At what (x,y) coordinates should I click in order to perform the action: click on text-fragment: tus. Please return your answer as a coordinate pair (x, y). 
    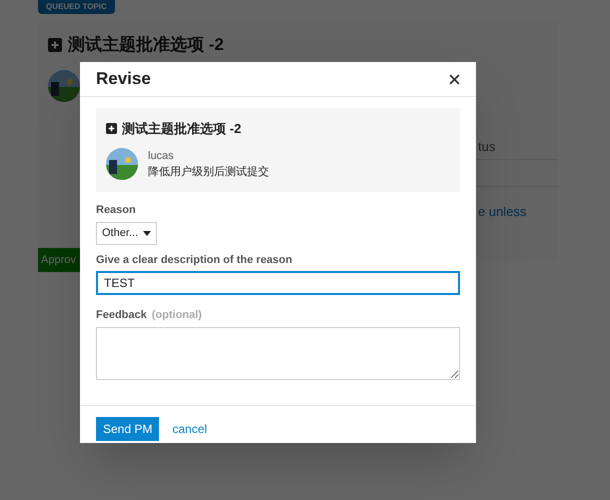
    Looking at the image, I should click on (487, 147).